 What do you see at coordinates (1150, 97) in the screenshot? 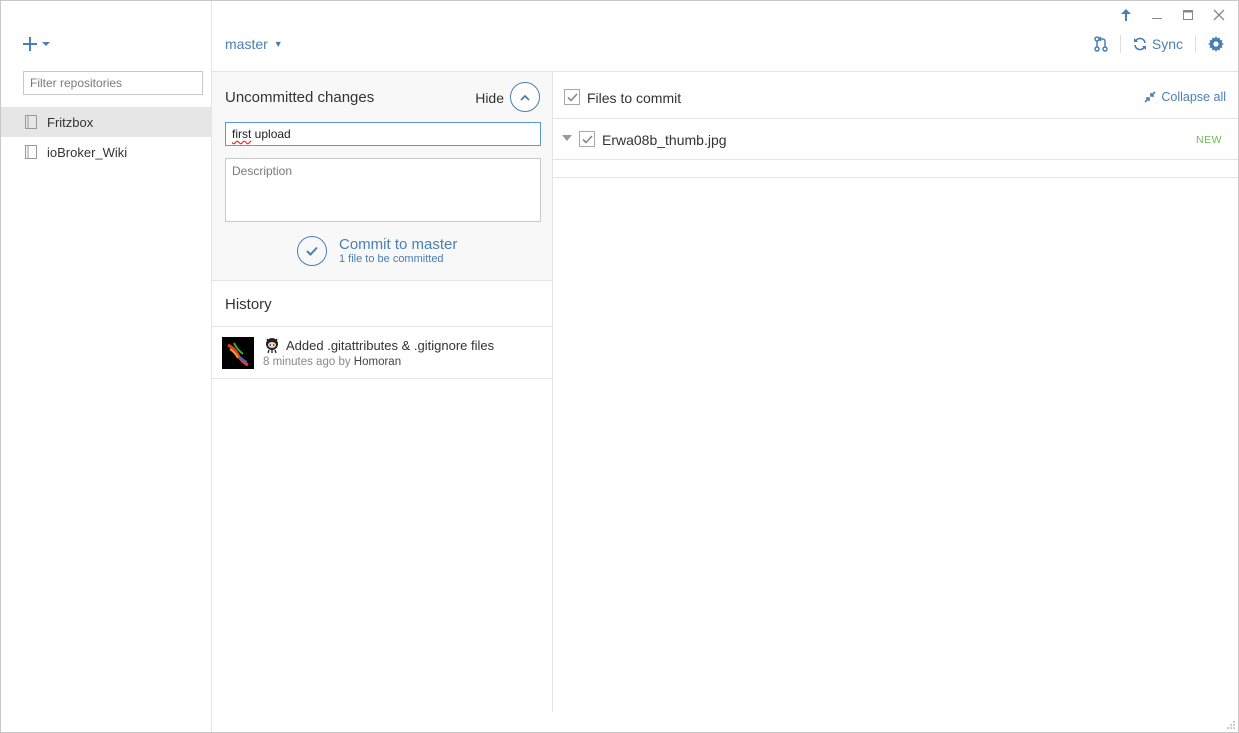
I see `collapse-arrows-icon` at bounding box center [1150, 97].